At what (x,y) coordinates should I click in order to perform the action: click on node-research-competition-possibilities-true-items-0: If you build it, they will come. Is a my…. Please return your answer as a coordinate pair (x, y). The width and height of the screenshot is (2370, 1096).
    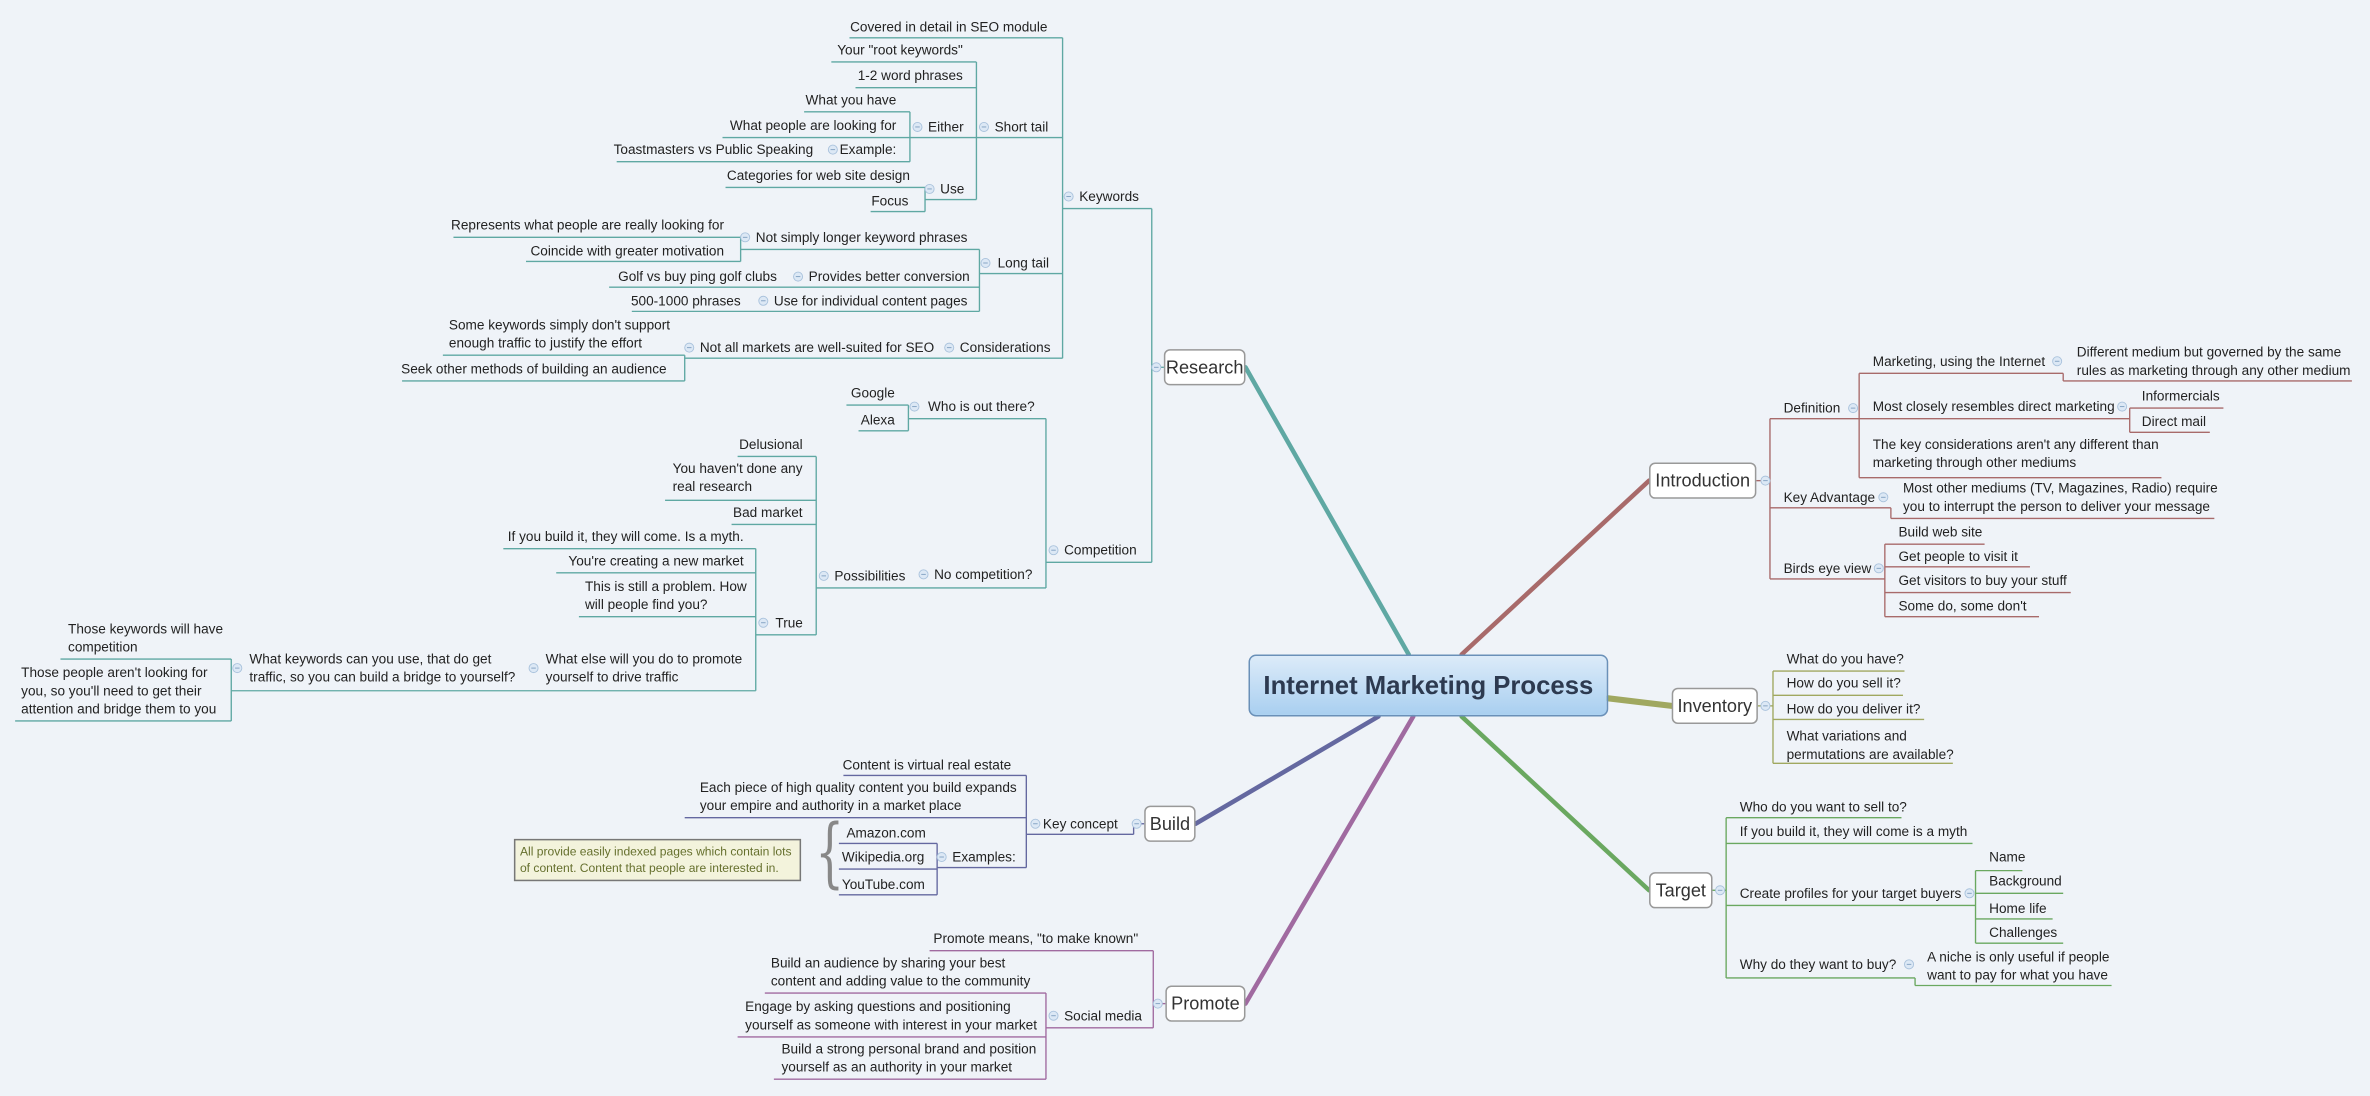
    Looking at the image, I should click on (626, 537).